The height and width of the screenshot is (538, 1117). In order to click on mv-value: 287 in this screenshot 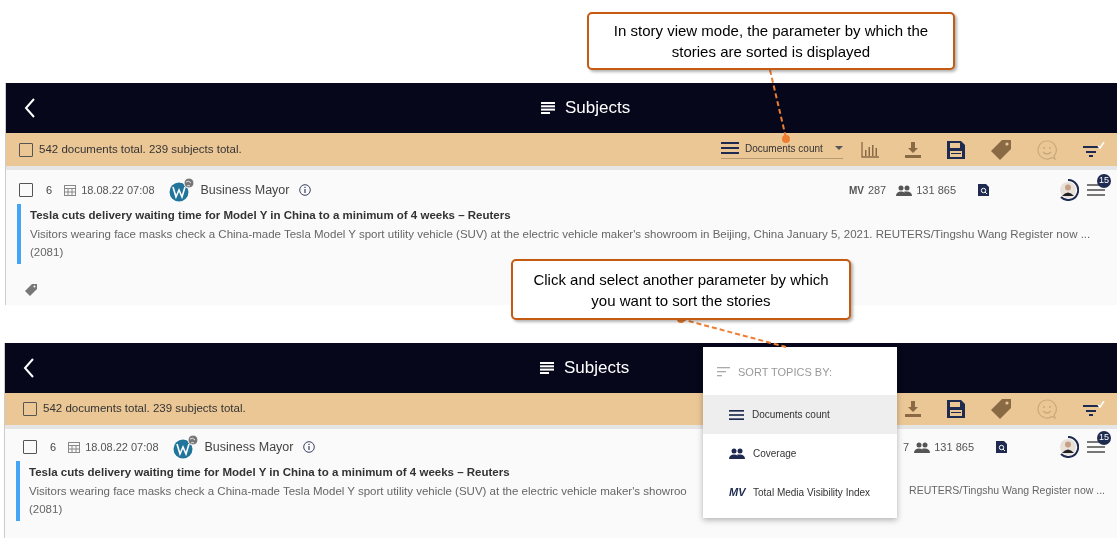, I will do `click(877, 190)`.